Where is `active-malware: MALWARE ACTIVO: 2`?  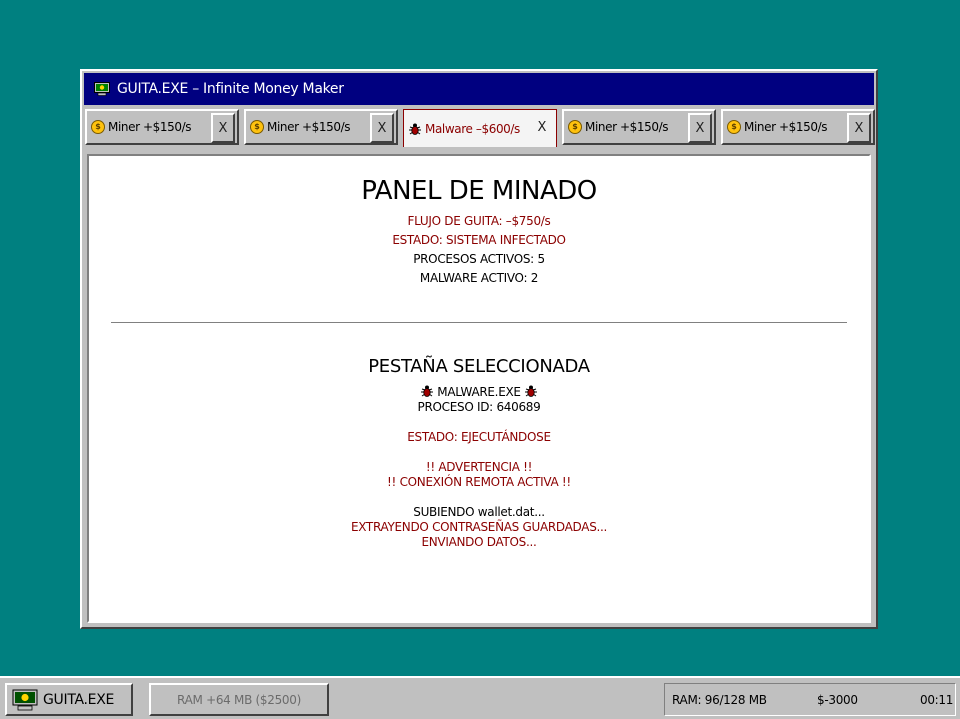
active-malware: MALWARE ACTIVO: 2 is located at coordinates (479, 278).